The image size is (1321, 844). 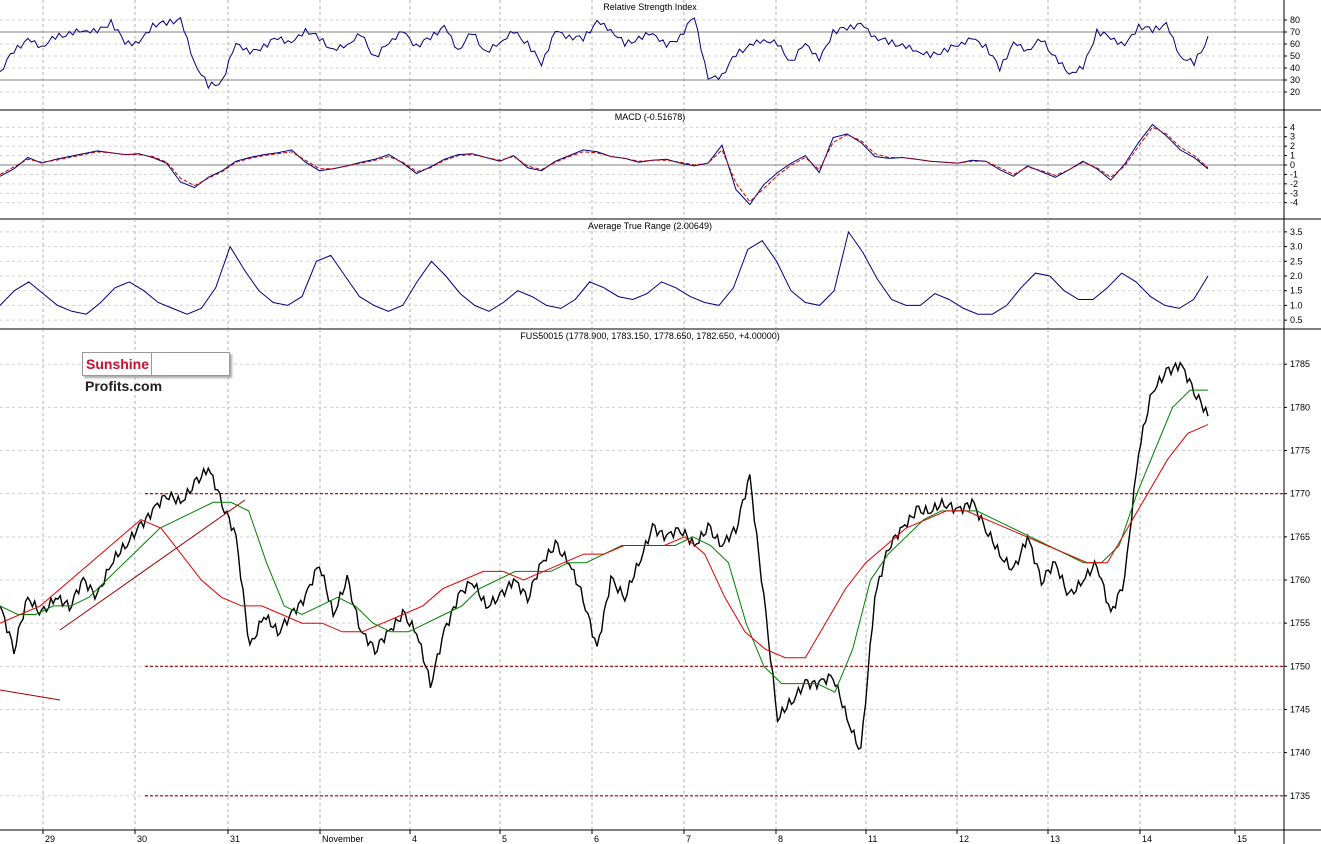 I want to click on y-tick-label: 1740, so click(x=1300, y=753).